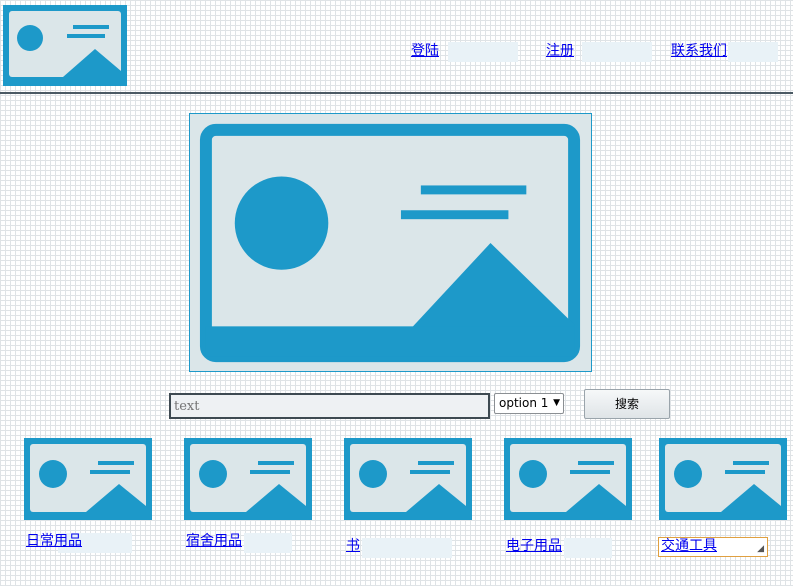  What do you see at coordinates (627, 404) in the screenshot?
I see `search-button: 搜索` at bounding box center [627, 404].